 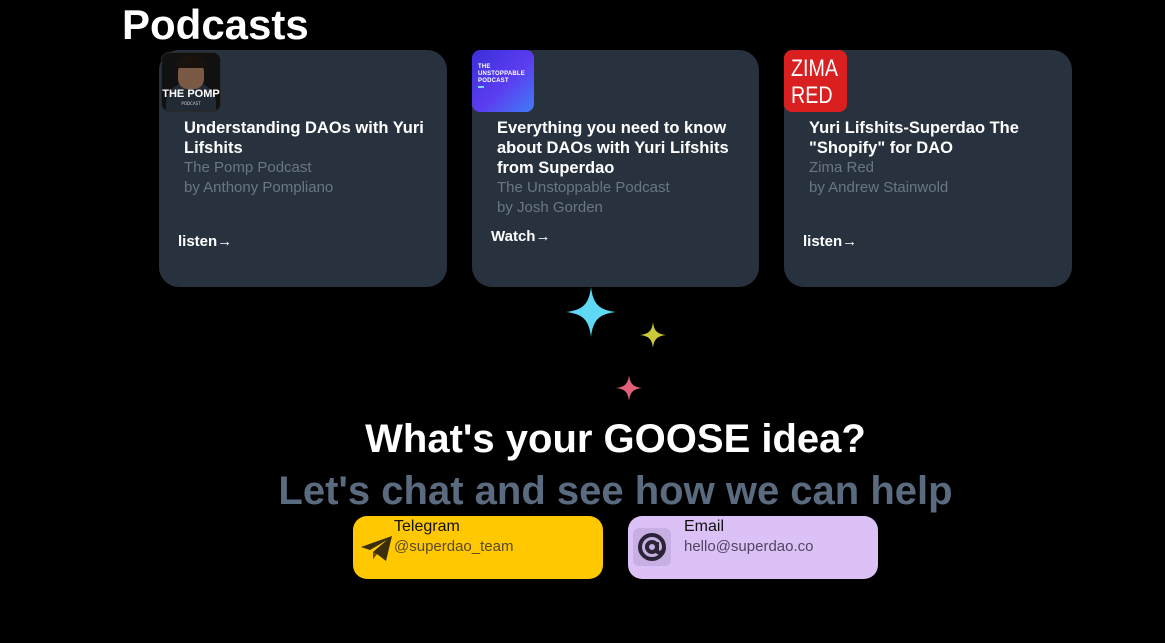 I want to click on watch-link: Watch→, so click(x=520, y=236).